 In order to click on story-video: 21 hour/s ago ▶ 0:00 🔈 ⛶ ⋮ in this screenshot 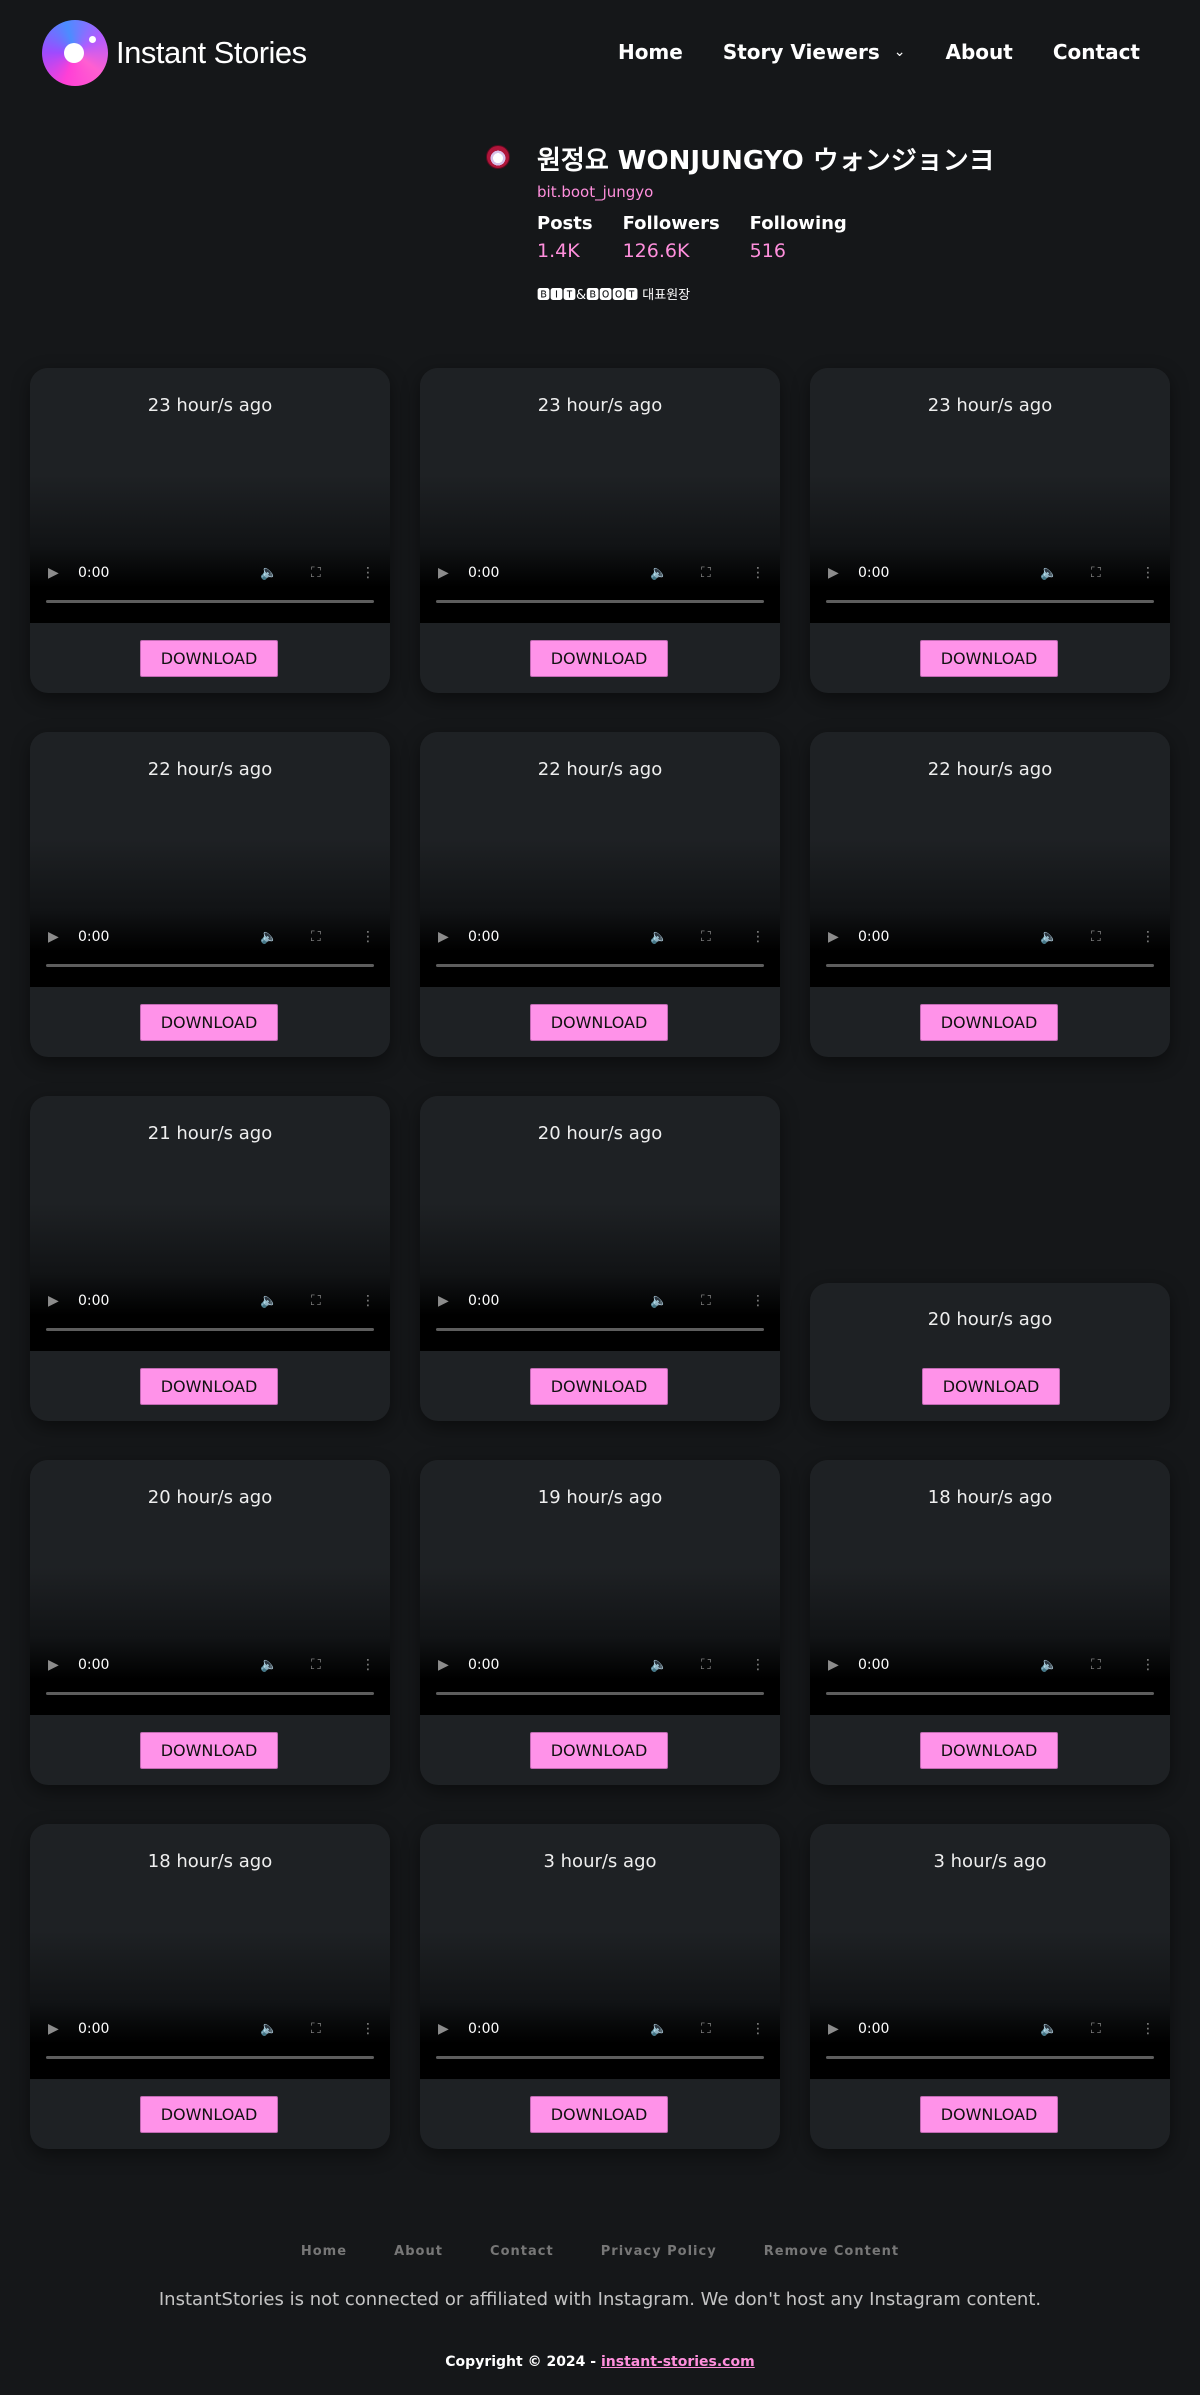, I will do `click(210, 1223)`.